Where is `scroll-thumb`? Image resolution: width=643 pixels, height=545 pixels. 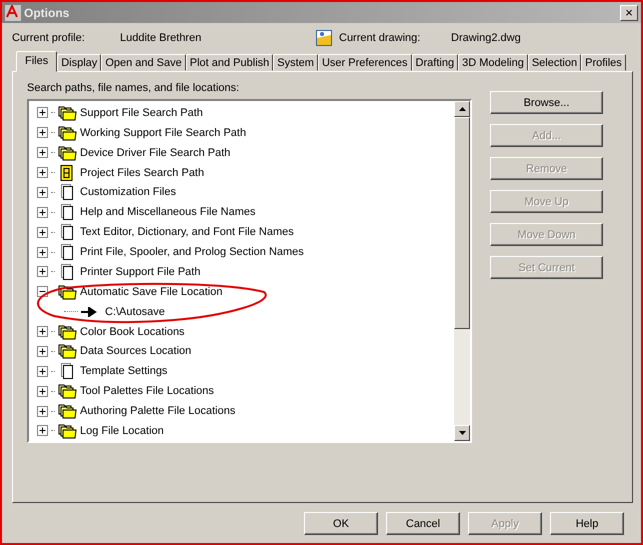
scroll-thumb is located at coordinates (462, 223).